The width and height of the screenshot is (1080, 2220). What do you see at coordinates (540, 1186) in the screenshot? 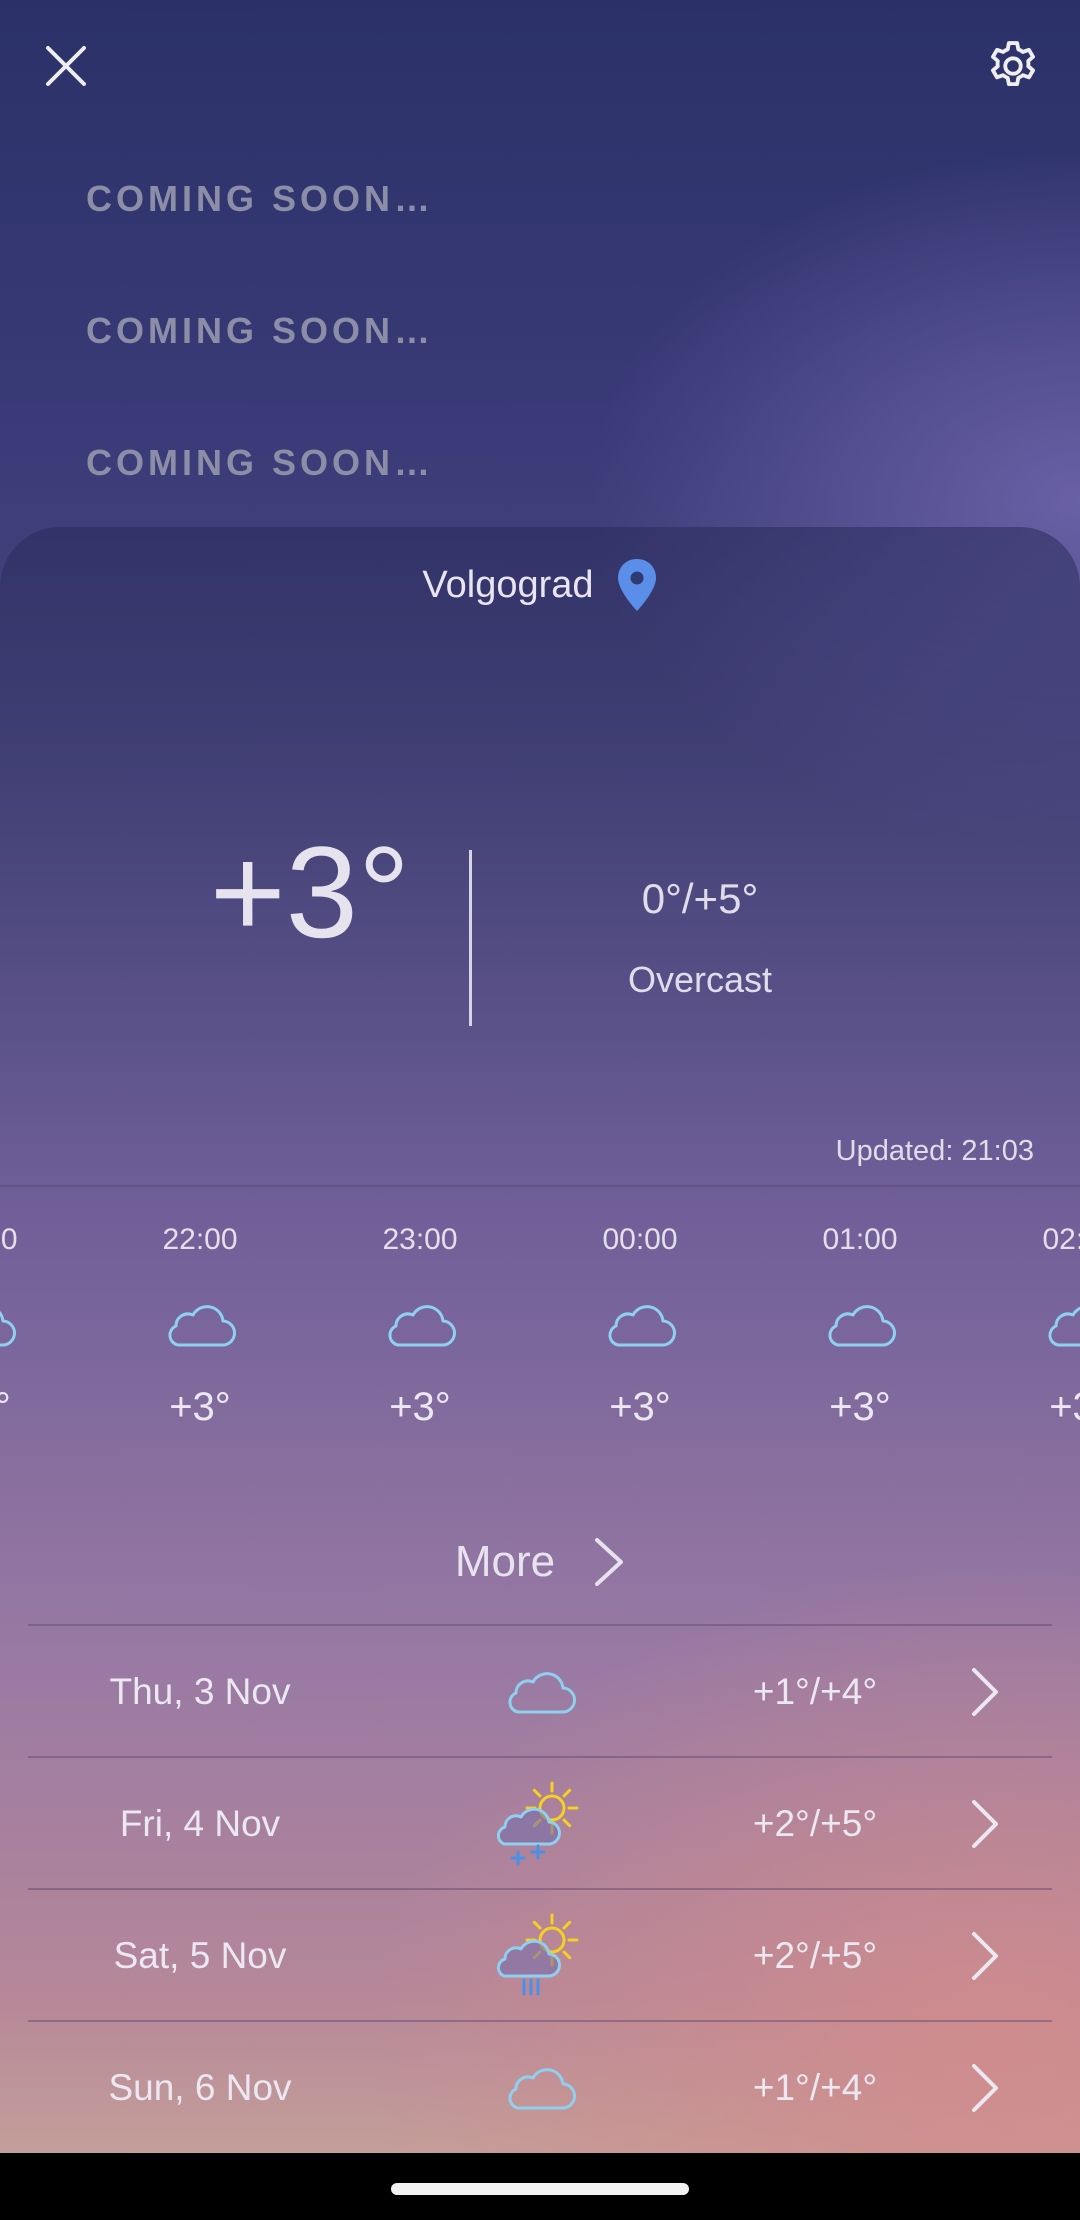
I see `hourly-top-divider` at bounding box center [540, 1186].